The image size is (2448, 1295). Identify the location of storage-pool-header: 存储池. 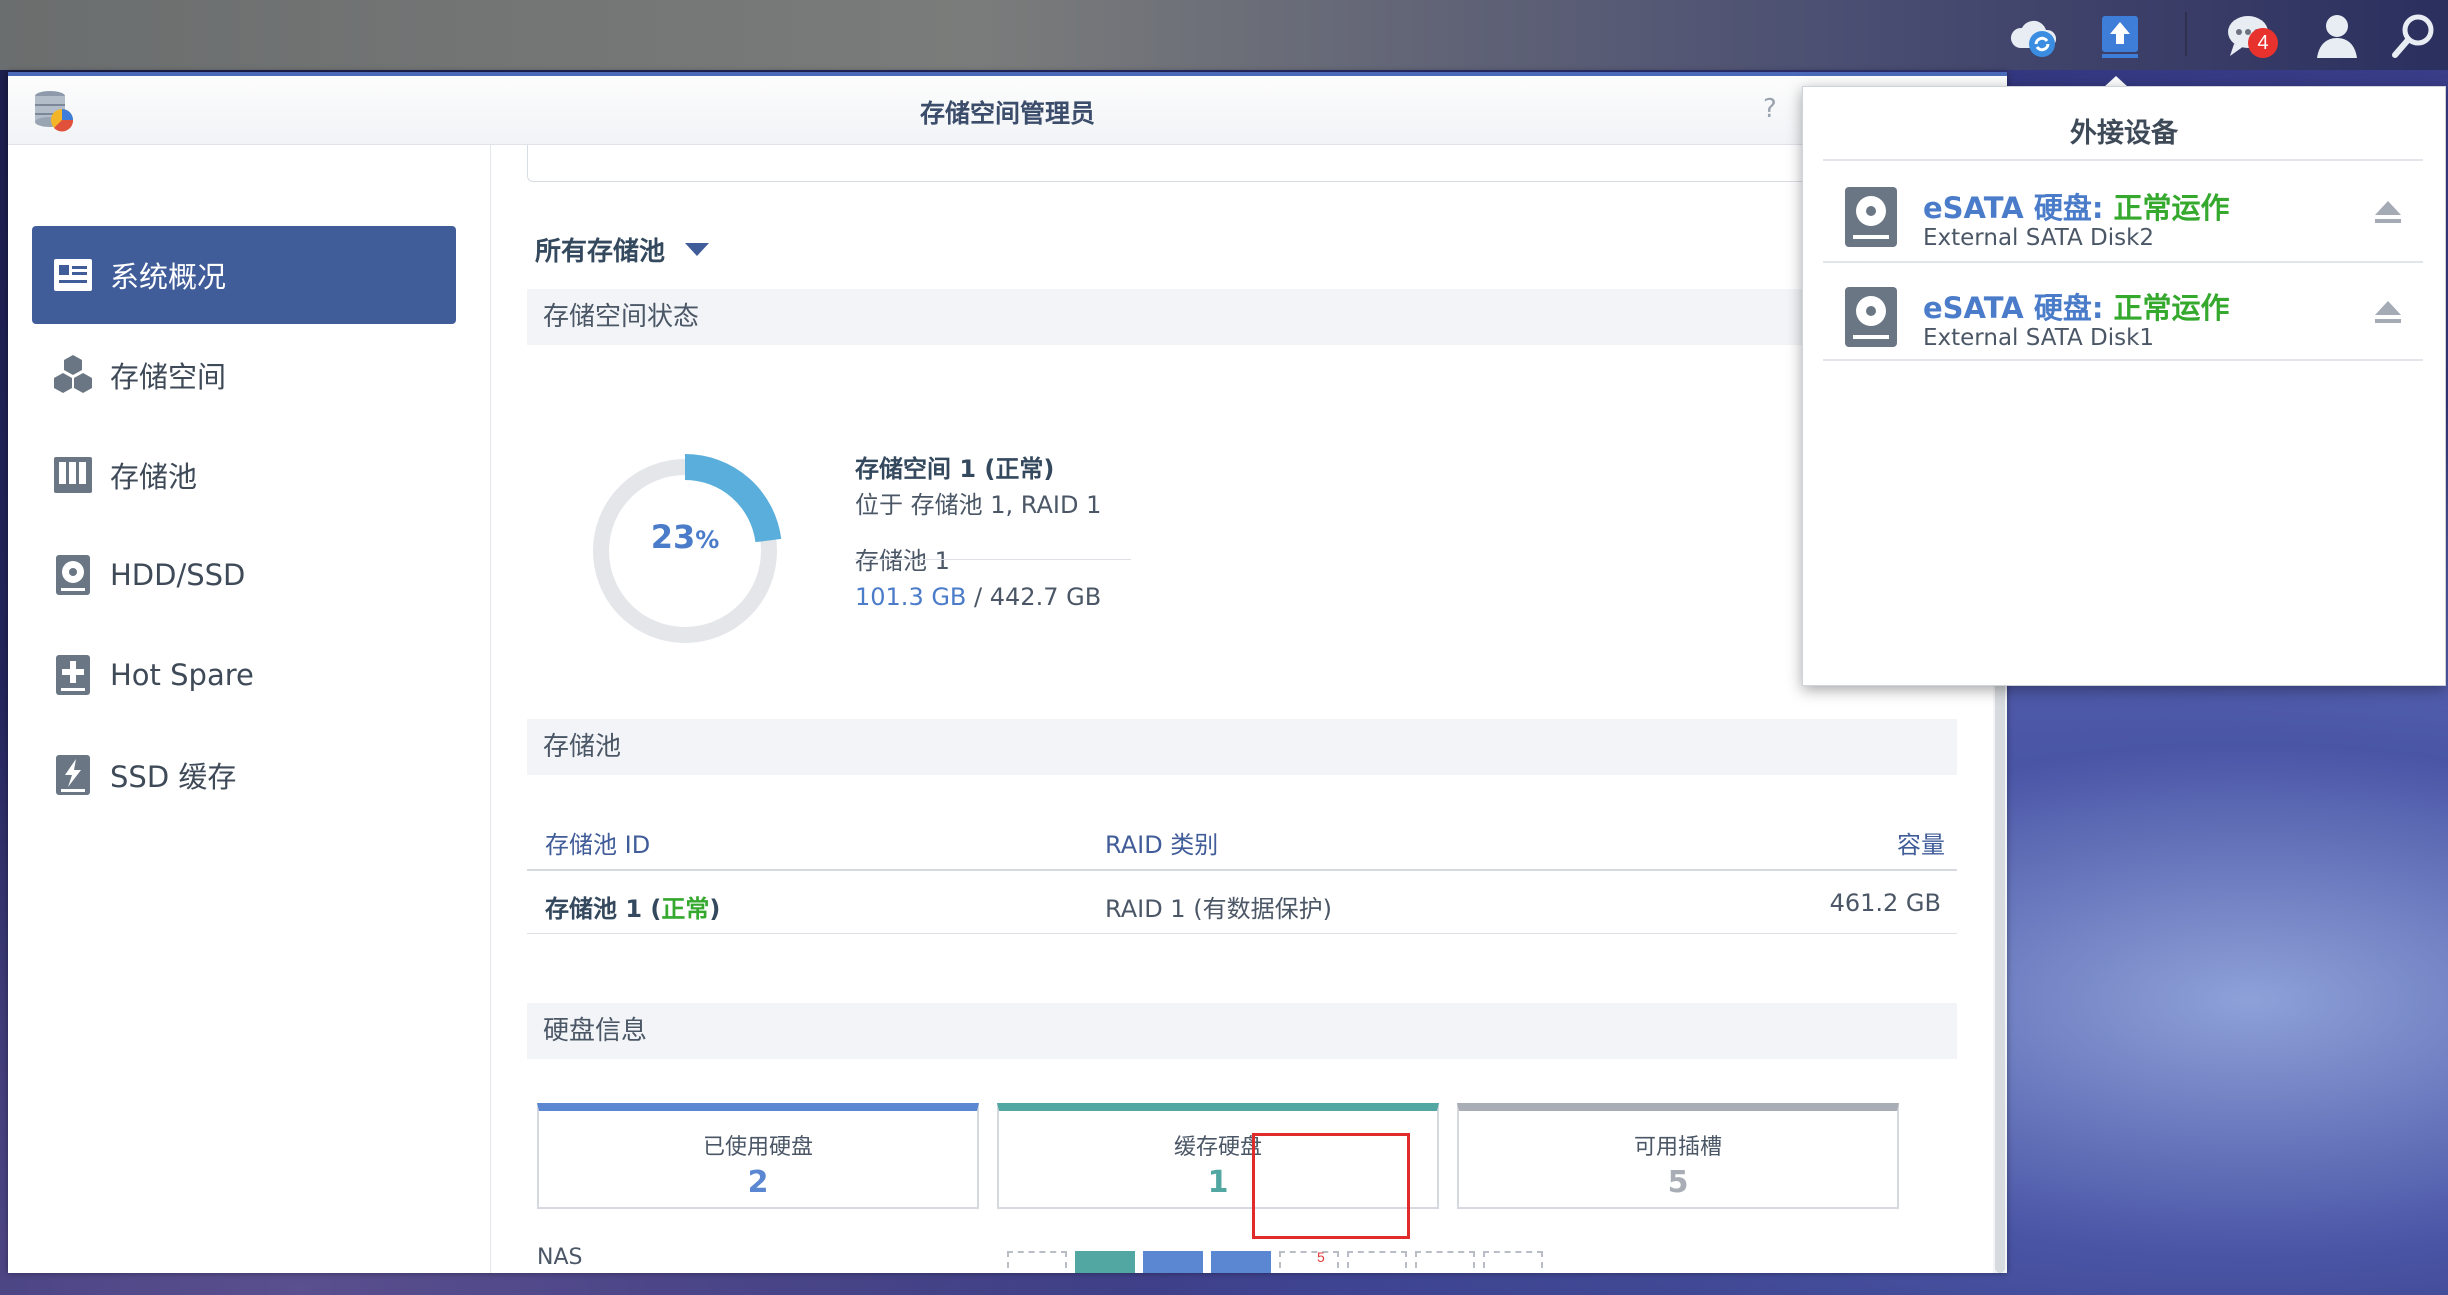
(1242, 747).